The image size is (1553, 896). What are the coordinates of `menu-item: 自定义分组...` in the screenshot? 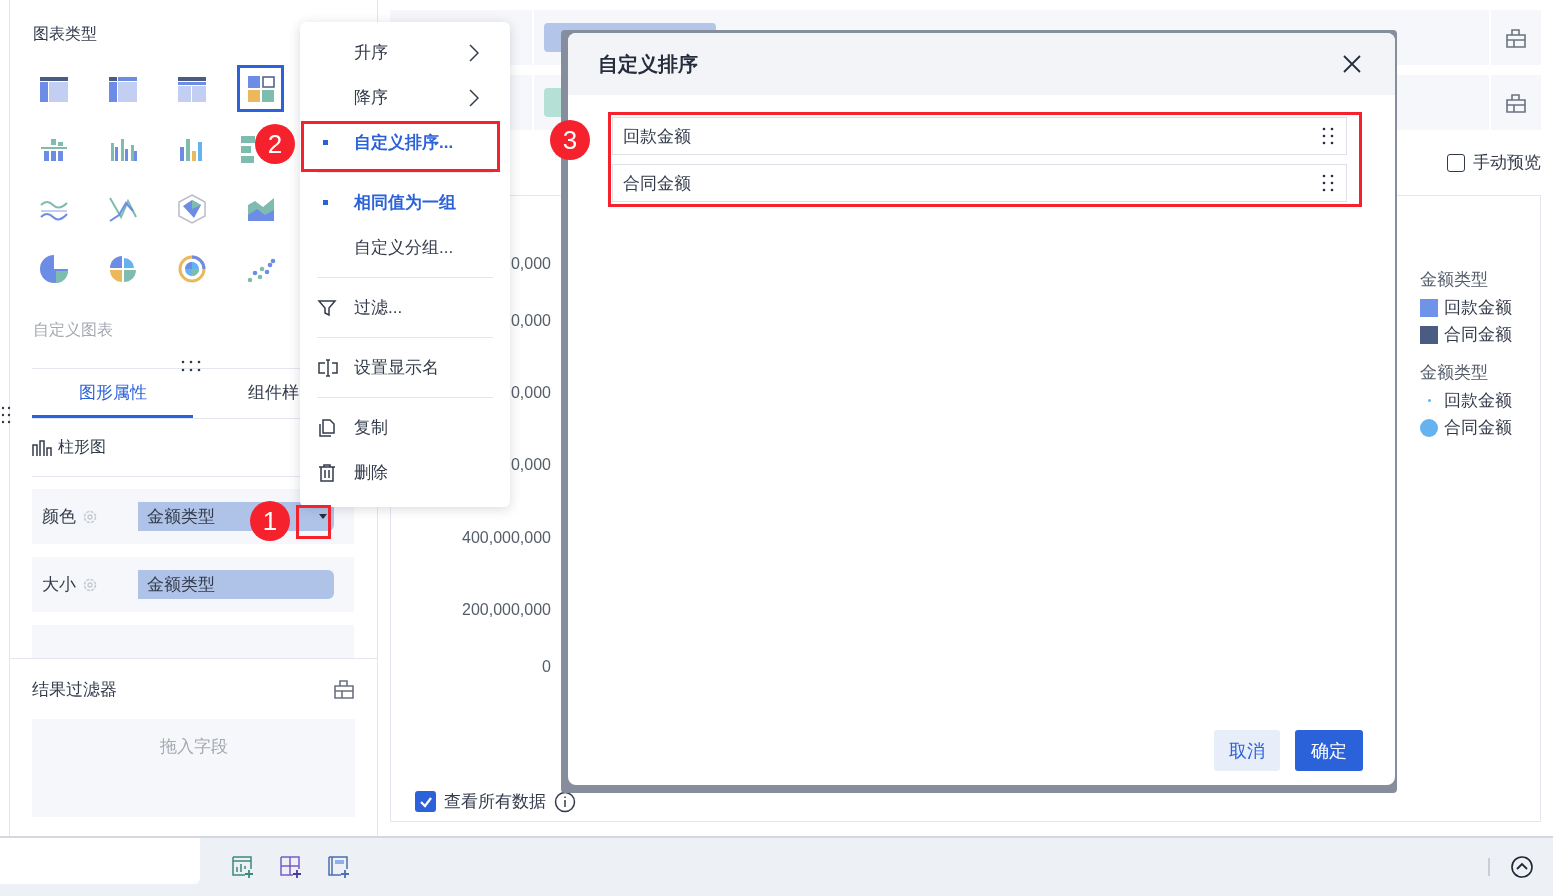 It's located at (396, 247).